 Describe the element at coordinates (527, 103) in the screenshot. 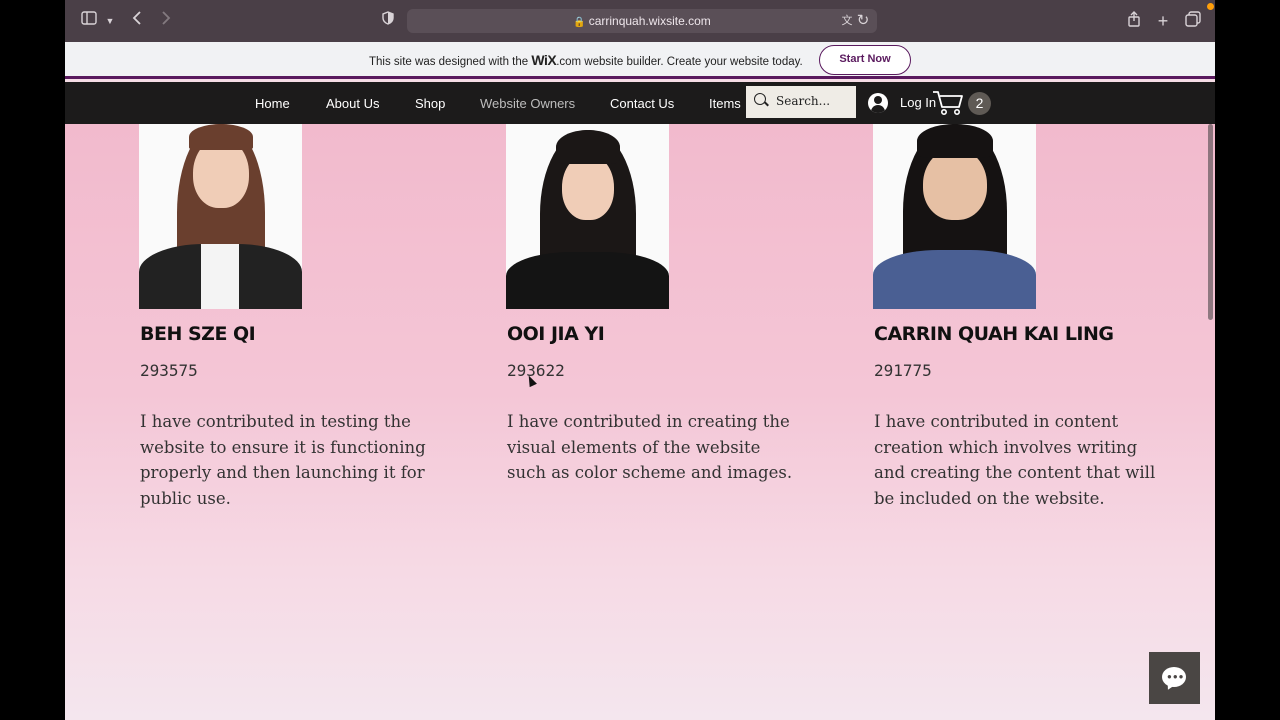

I see `nav-item-website-owners: Website Owners` at that location.